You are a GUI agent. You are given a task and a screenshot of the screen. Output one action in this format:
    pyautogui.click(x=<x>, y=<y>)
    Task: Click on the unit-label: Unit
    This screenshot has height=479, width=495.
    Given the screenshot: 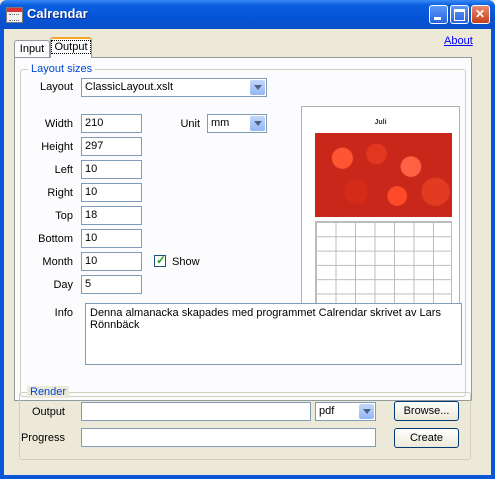 What is the action you would take?
    pyautogui.click(x=190, y=124)
    